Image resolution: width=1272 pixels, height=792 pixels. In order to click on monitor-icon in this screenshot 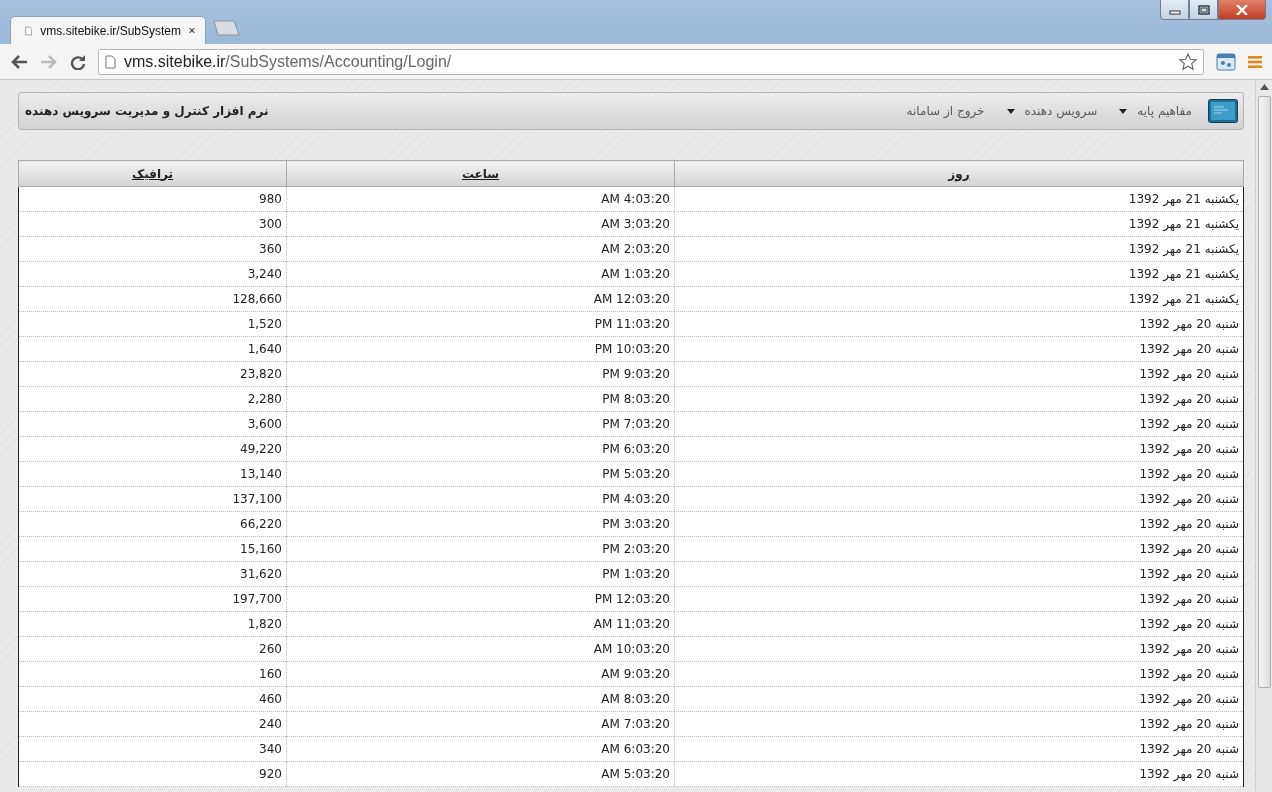, I will do `click(1223, 111)`.